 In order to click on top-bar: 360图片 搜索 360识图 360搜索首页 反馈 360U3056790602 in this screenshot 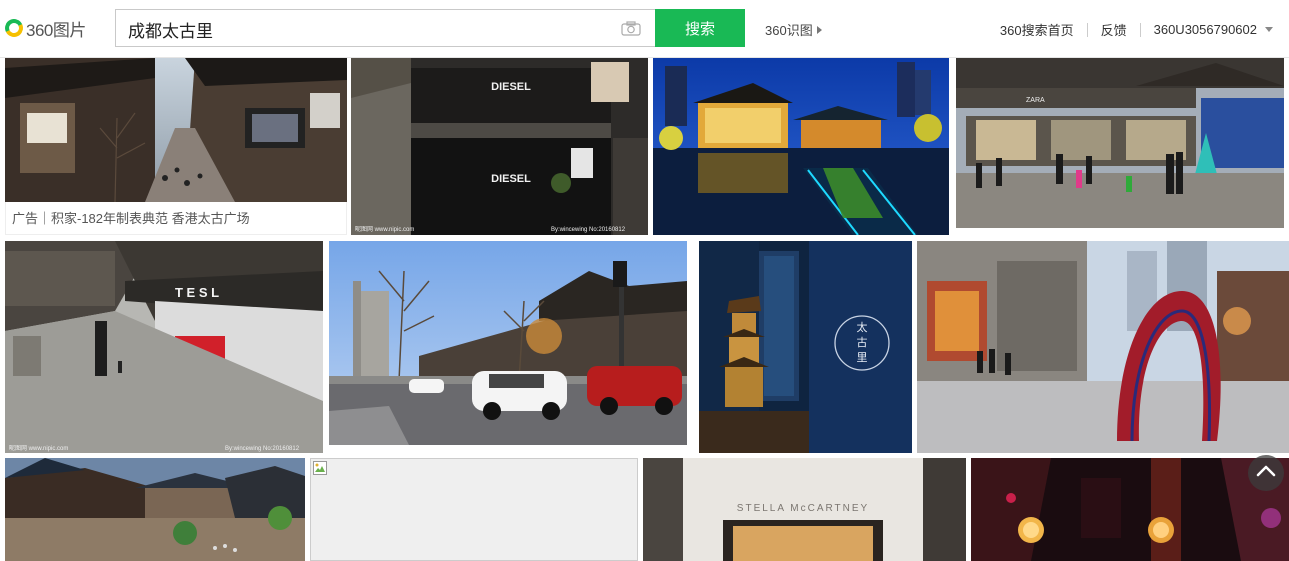, I will do `click(644, 29)`.